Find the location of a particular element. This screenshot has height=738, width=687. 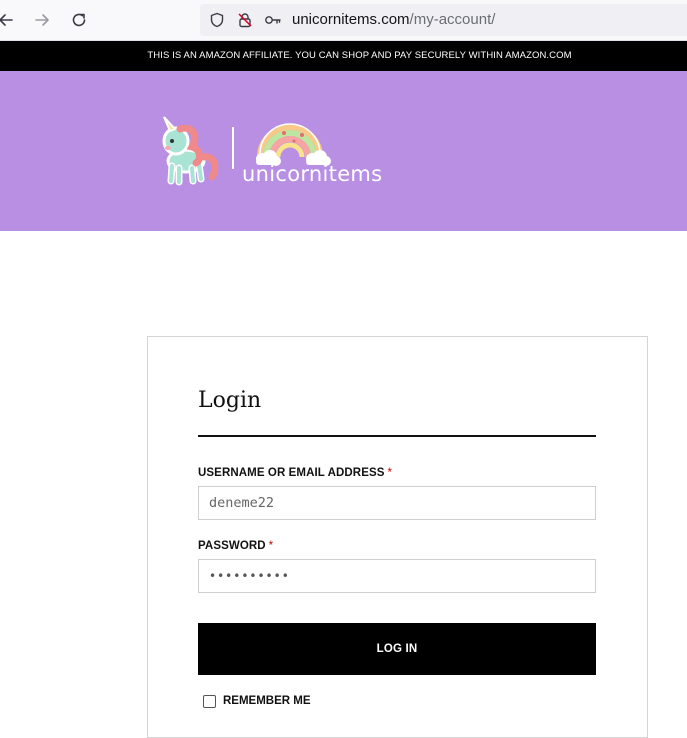

arrow-left-icon is located at coordinates (9, 20).